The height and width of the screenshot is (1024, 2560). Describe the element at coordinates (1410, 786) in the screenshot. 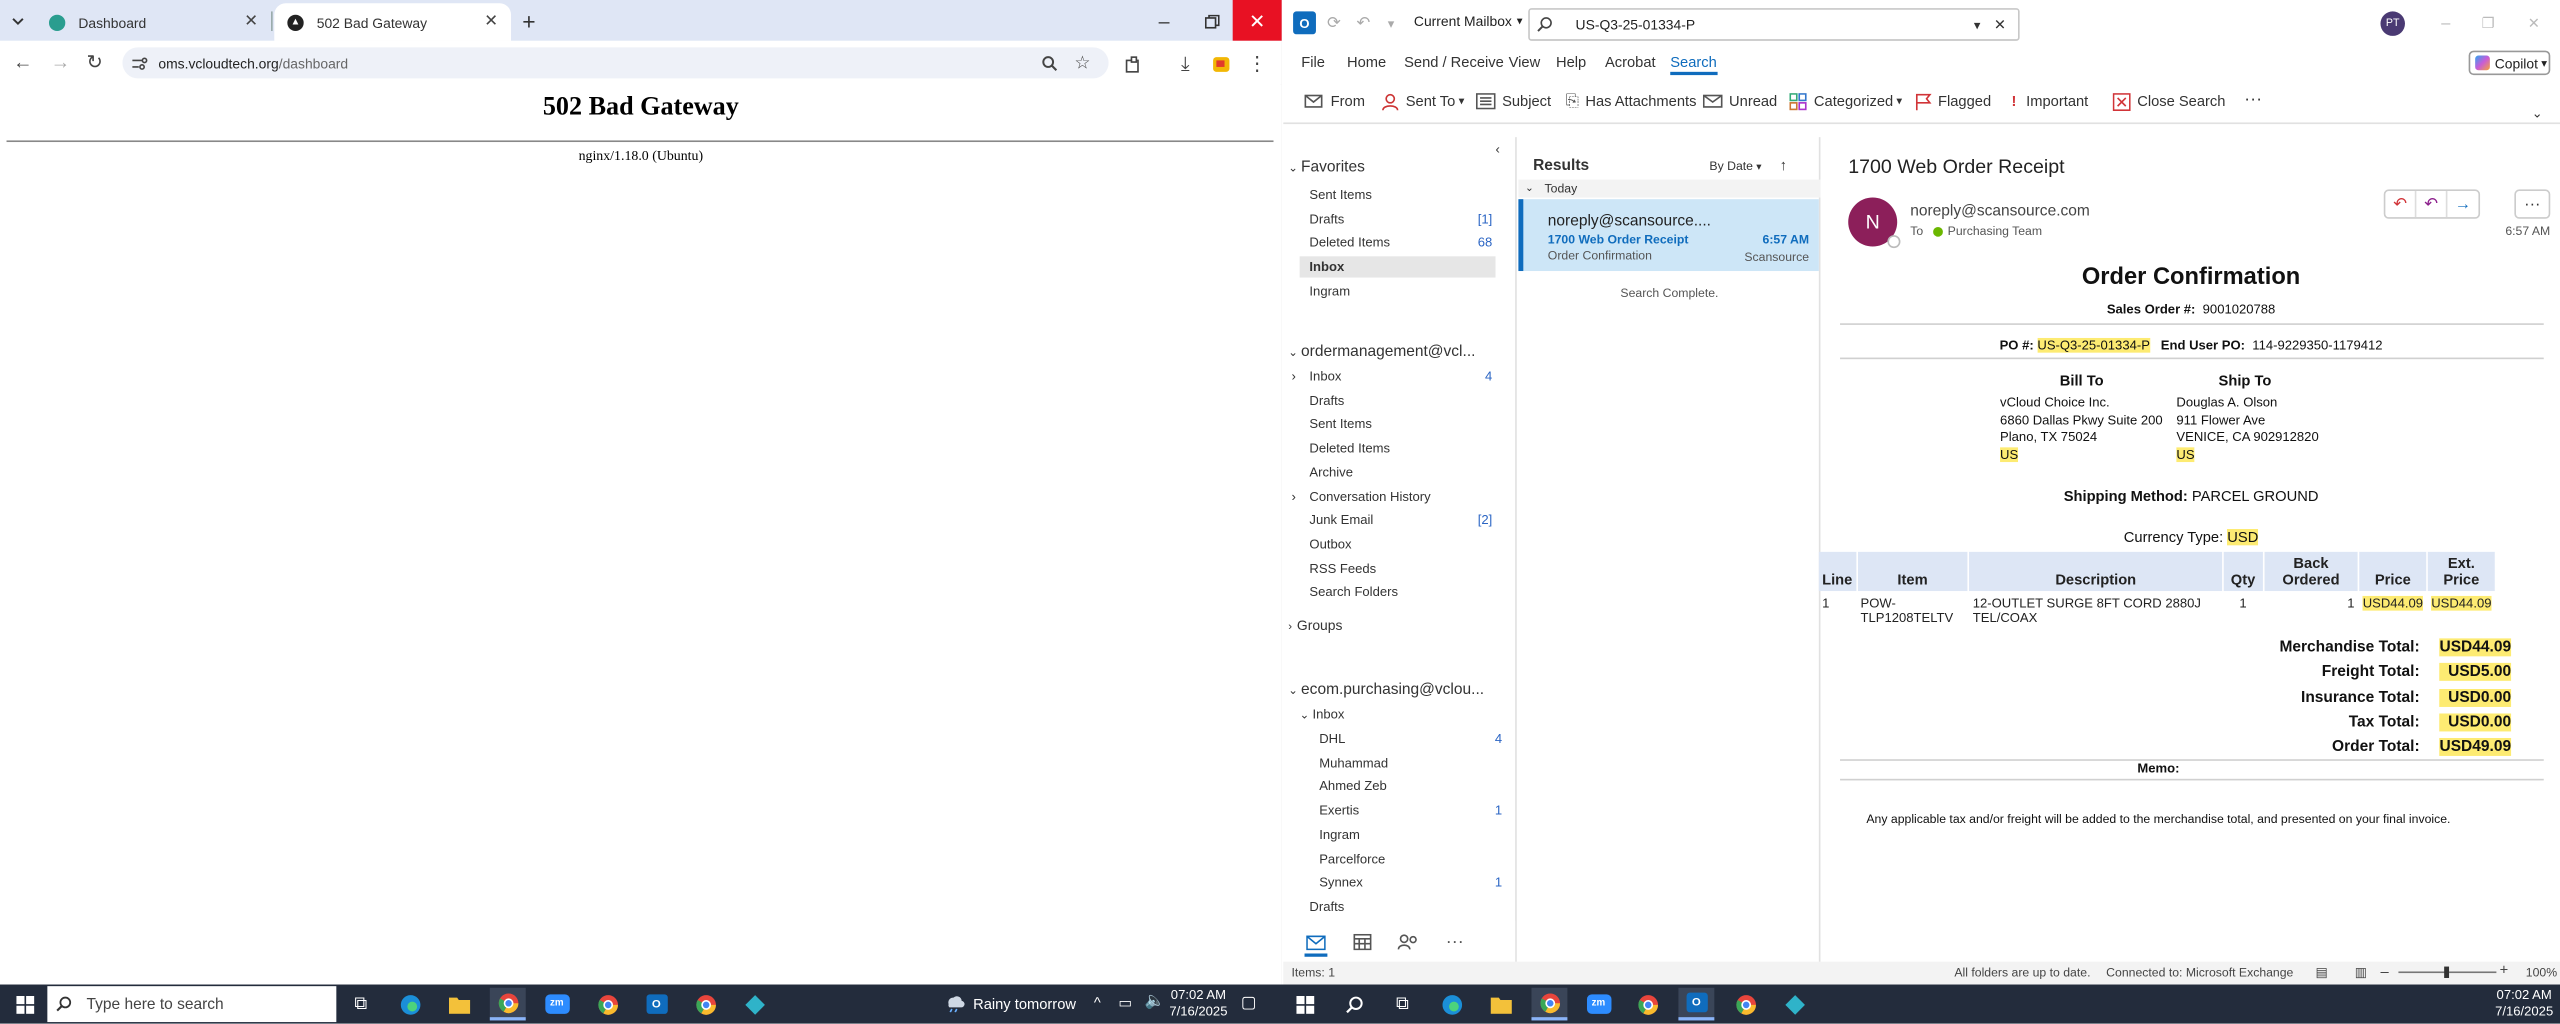

I see `folder-item: Ahmed Zeb` at that location.